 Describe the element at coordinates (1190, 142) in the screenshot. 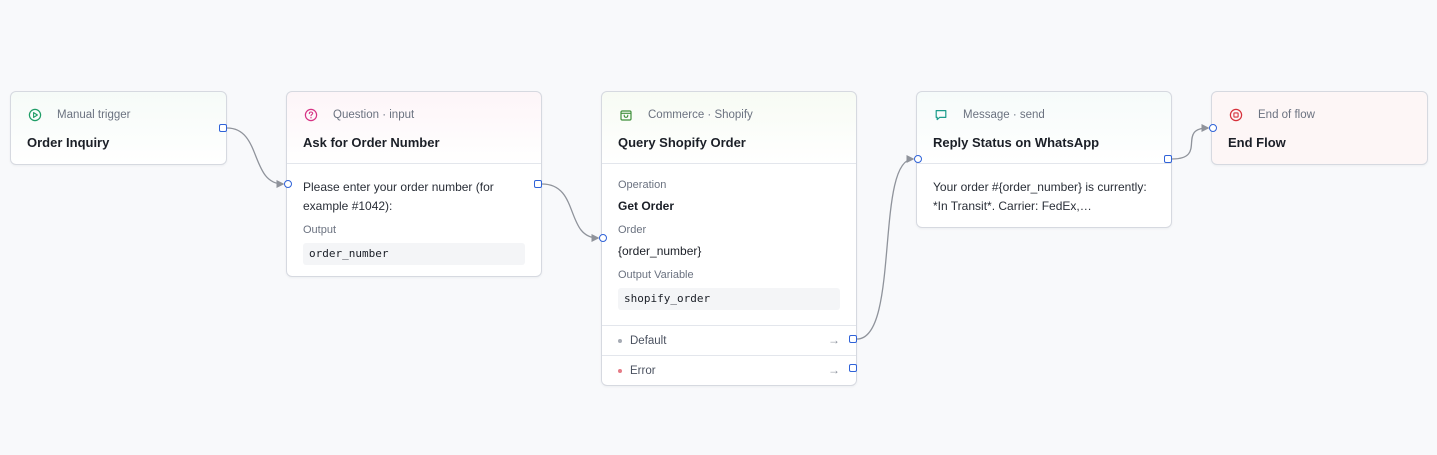

I see `edge-message-to-end` at that location.